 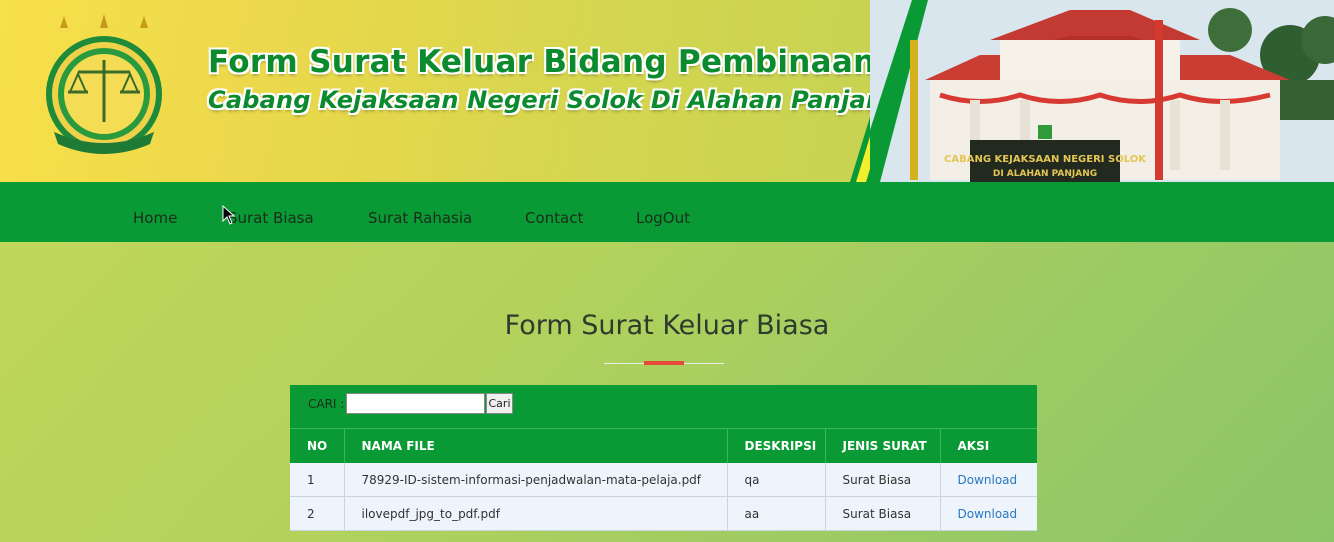 I want to click on nav-contact: Contact, so click(x=554, y=212).